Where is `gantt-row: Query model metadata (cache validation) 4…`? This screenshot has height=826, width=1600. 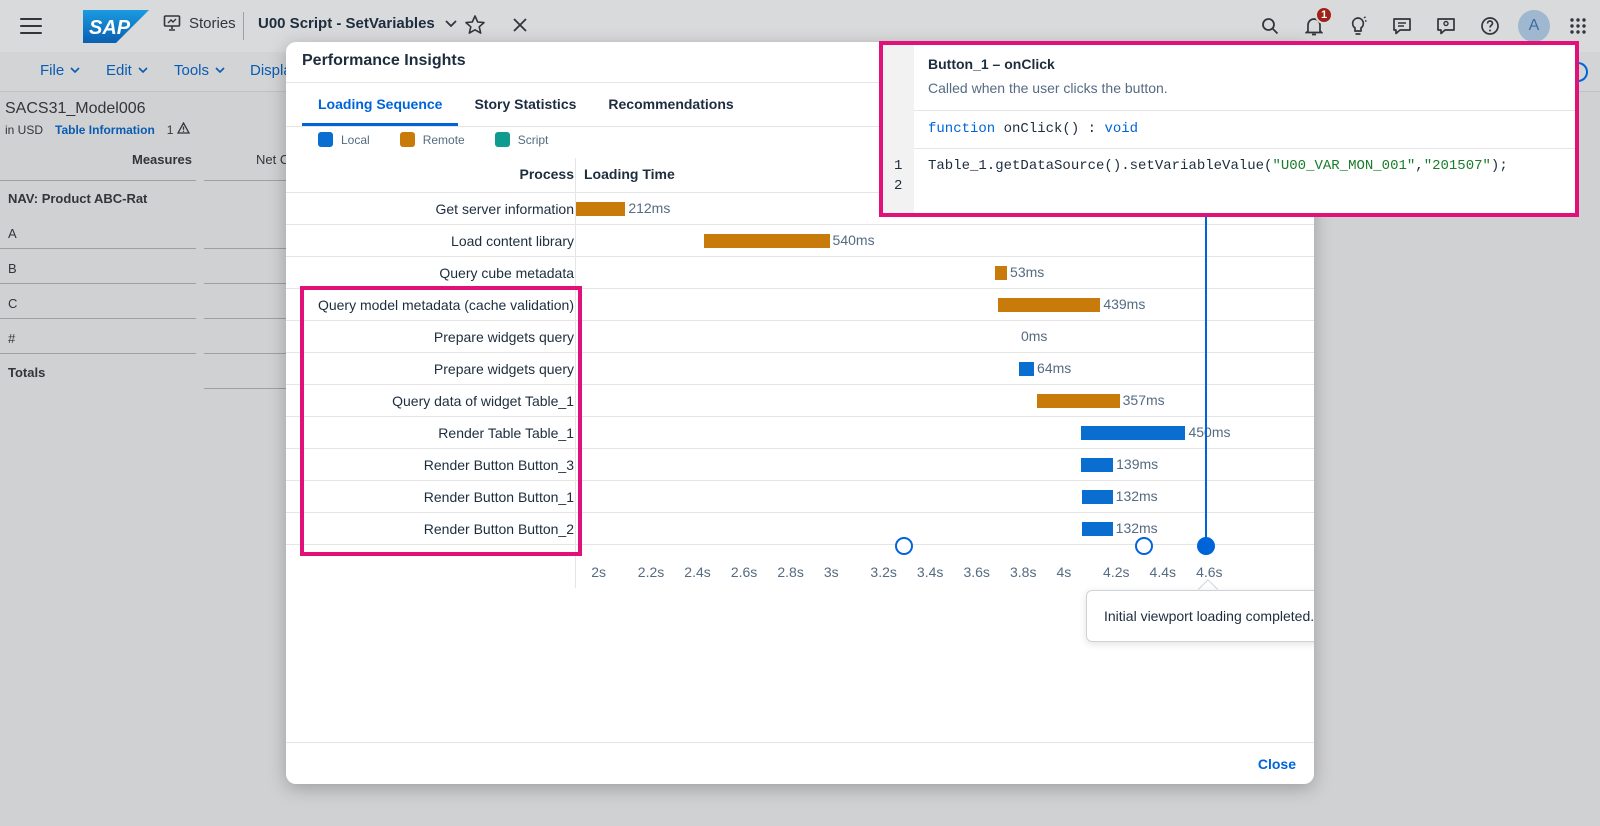
gantt-row: Query model metadata (cache validation) 4… is located at coordinates (800, 304).